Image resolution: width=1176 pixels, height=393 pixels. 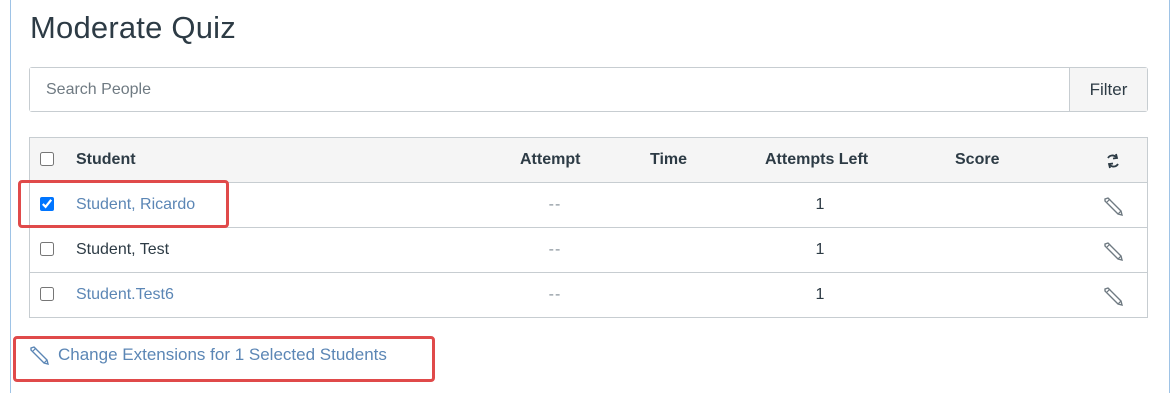 I want to click on header-student: Student, so click(x=106, y=159).